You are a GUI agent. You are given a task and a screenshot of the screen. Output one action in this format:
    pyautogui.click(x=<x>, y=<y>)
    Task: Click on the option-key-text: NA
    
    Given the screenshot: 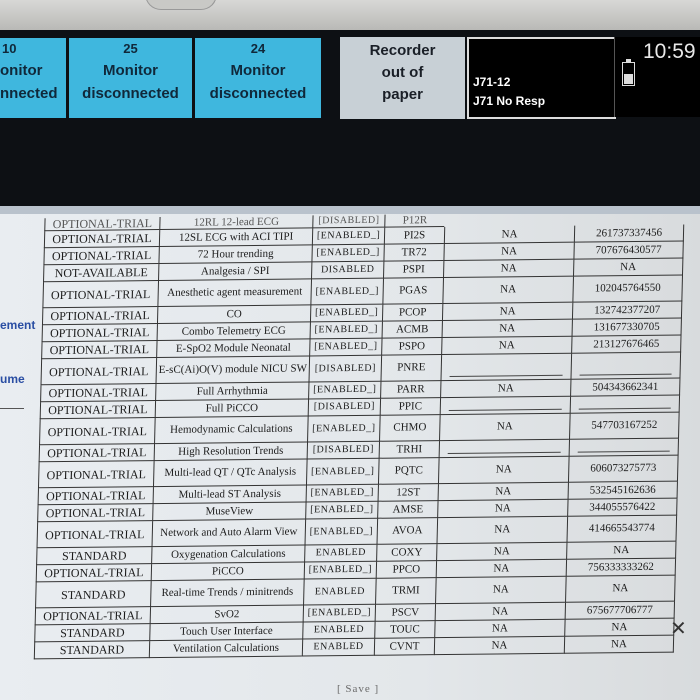 What is the action you would take?
    pyautogui.click(x=620, y=588)
    